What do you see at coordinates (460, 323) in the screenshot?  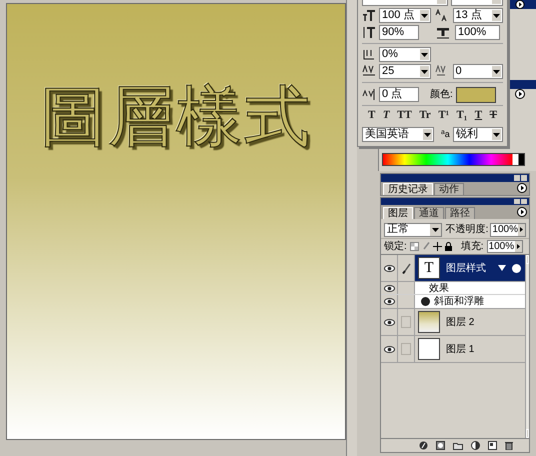 I see `layer-name: 图层 2` at bounding box center [460, 323].